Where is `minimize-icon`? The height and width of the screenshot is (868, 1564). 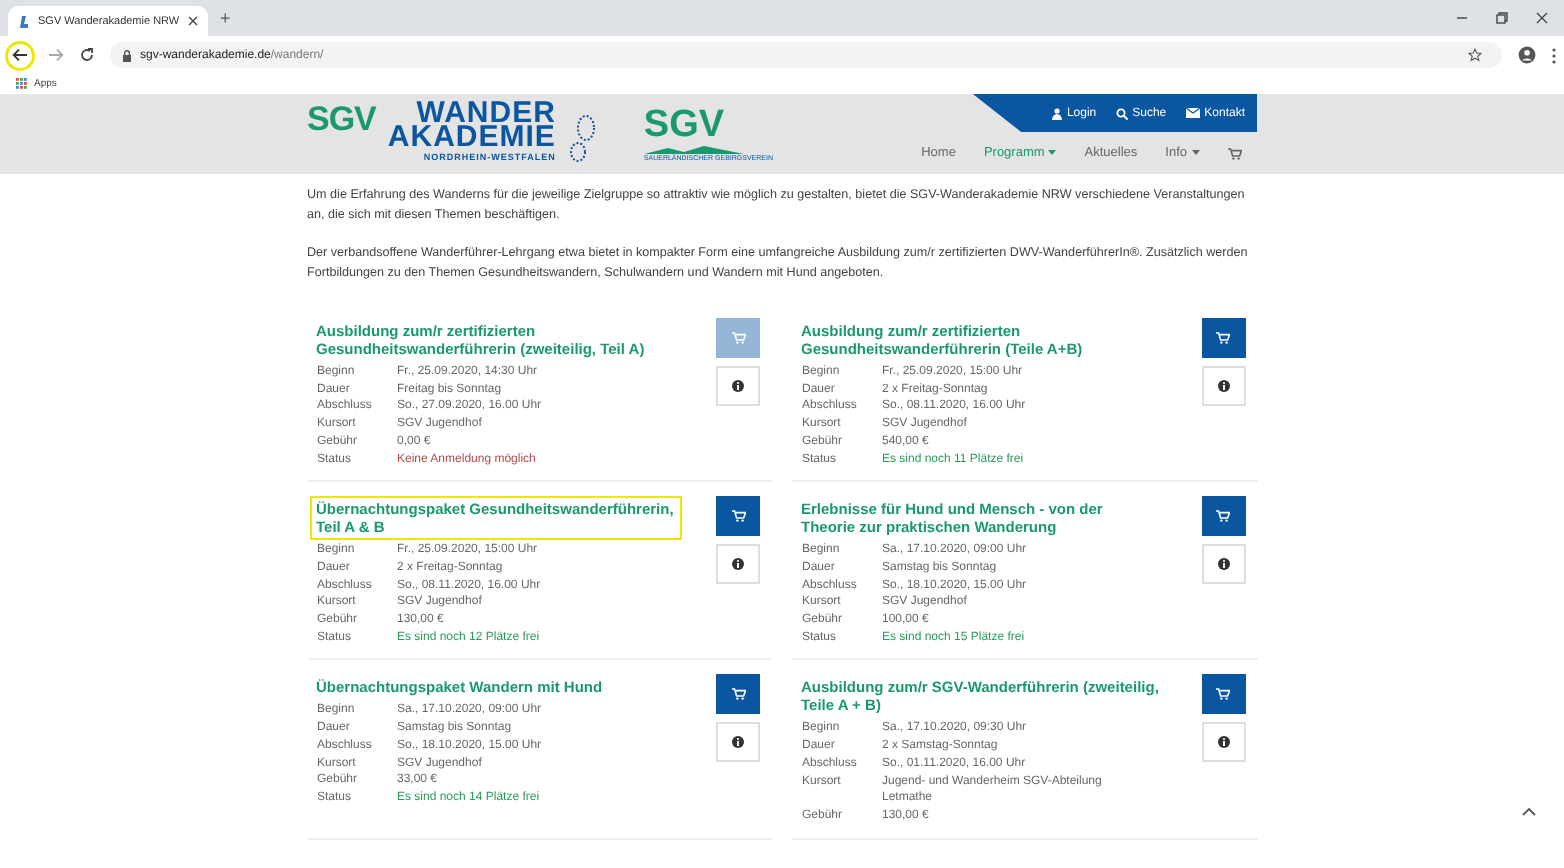
minimize-icon is located at coordinates (1462, 18).